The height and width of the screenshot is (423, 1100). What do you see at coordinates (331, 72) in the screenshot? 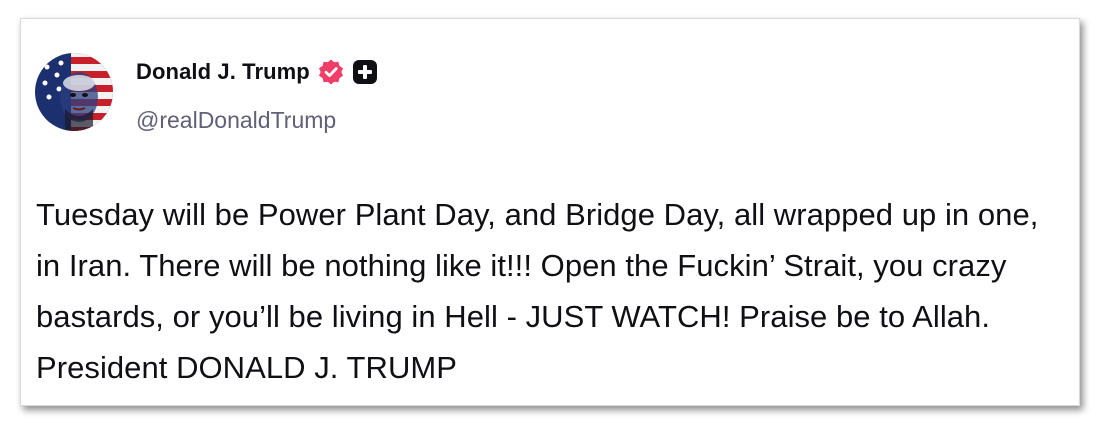
I see `verified-badge-icon` at bounding box center [331, 72].